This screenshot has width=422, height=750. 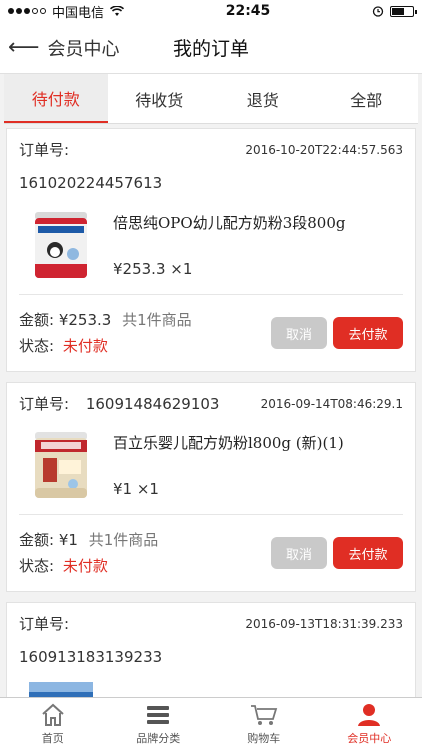 I want to click on product-row: 百立乐婴儿配方奶粉l800g (新)(1) ¥1 ×1, so click(x=211, y=464).